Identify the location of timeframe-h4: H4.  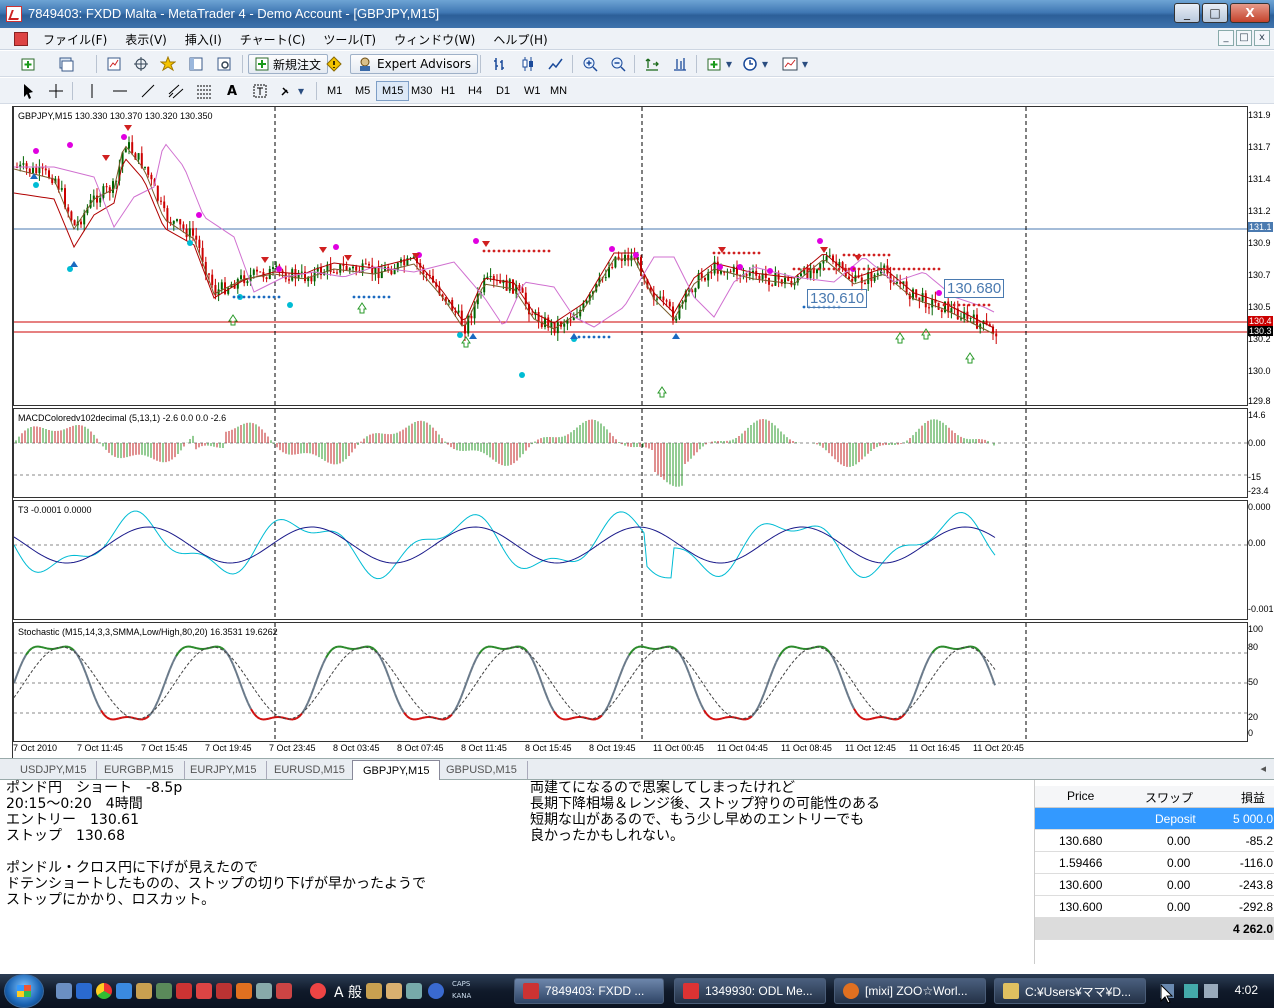
(475, 91).